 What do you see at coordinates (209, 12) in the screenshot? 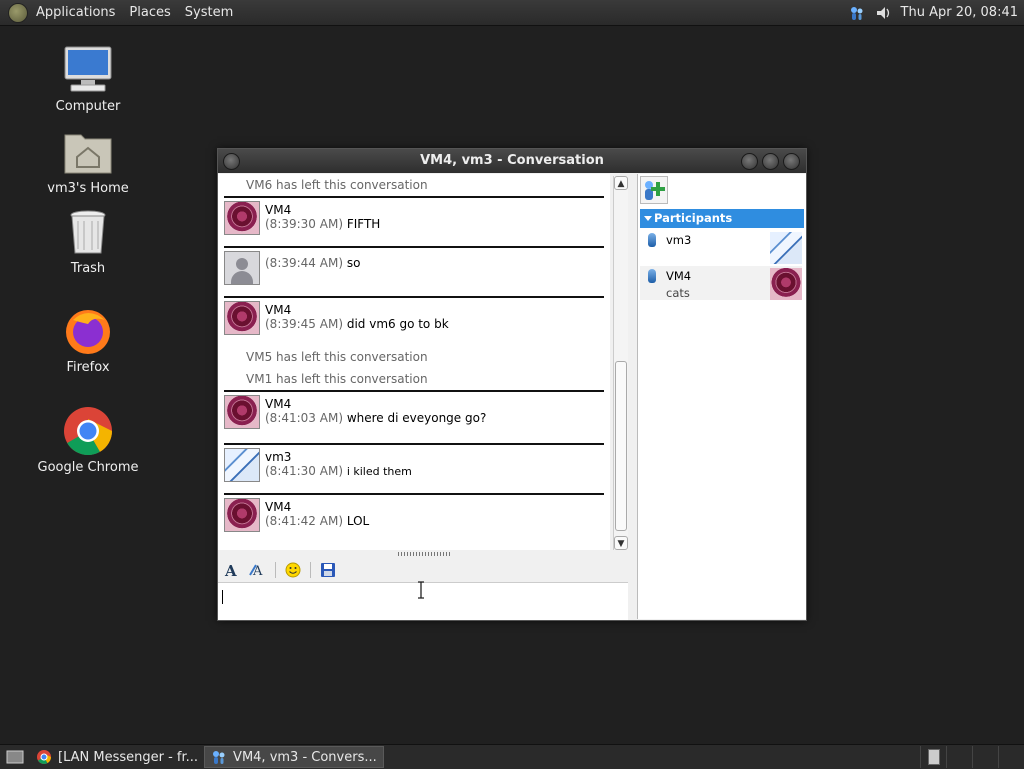
I see `system-menu: System` at bounding box center [209, 12].